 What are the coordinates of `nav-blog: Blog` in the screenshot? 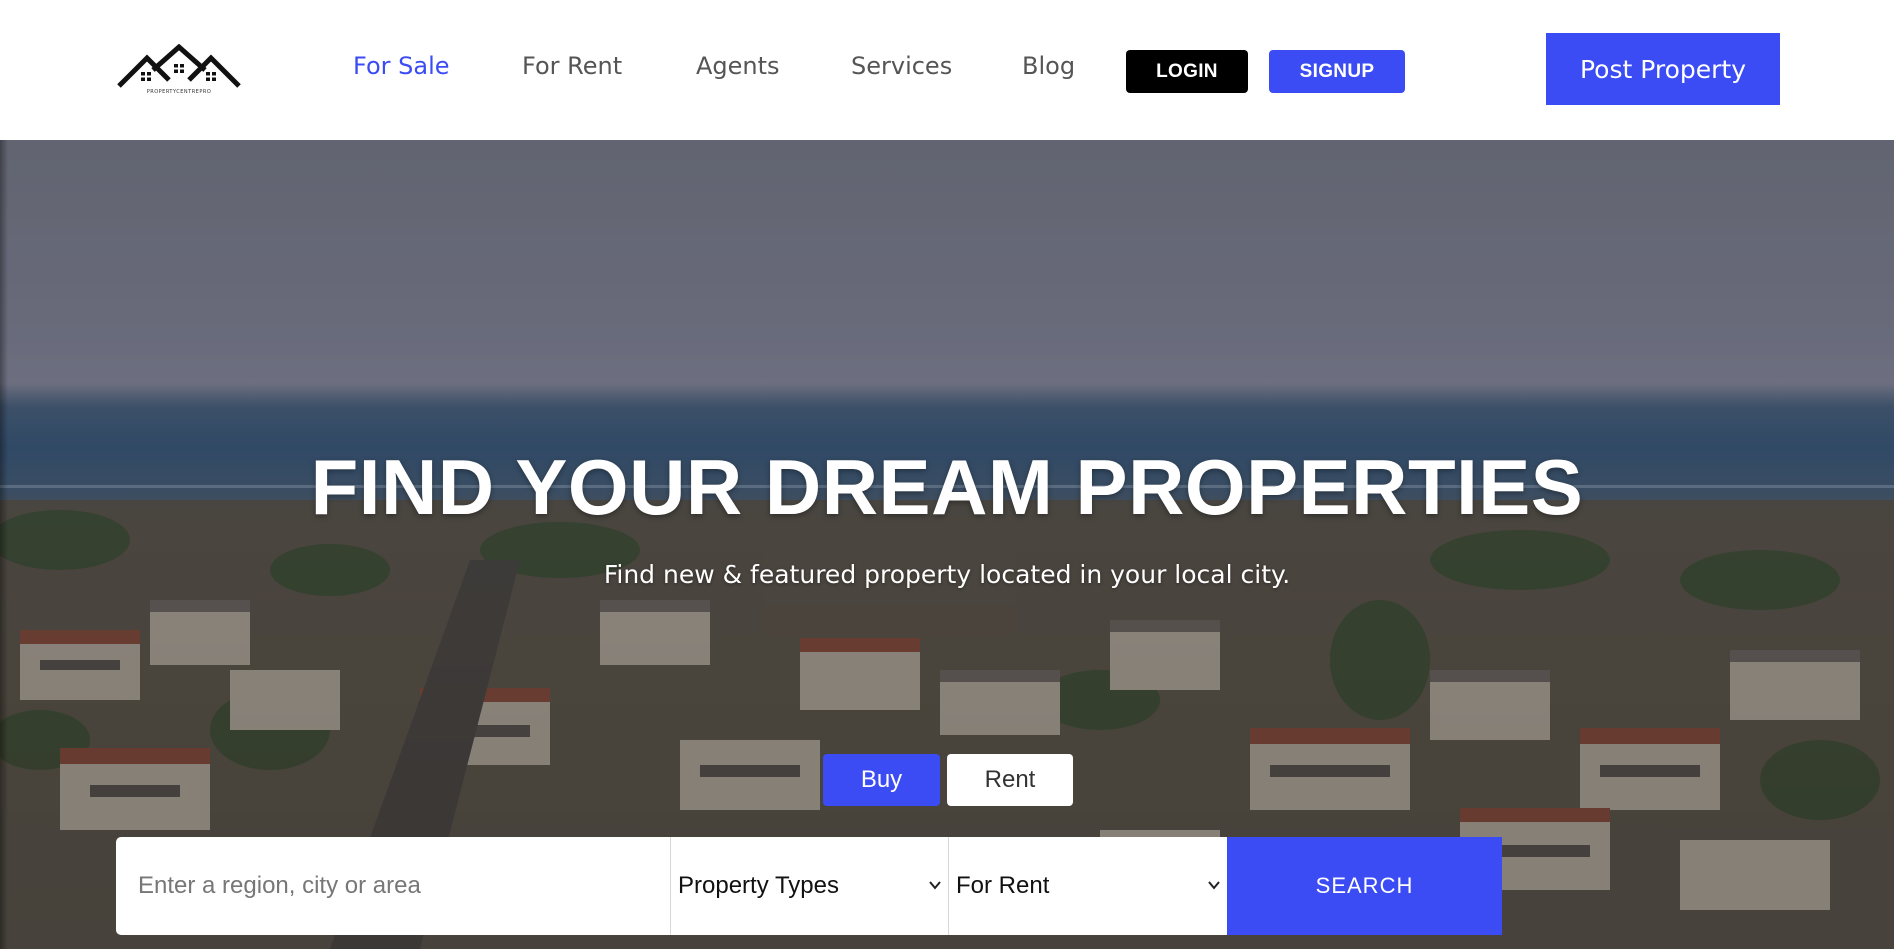 It's located at (1048, 66).